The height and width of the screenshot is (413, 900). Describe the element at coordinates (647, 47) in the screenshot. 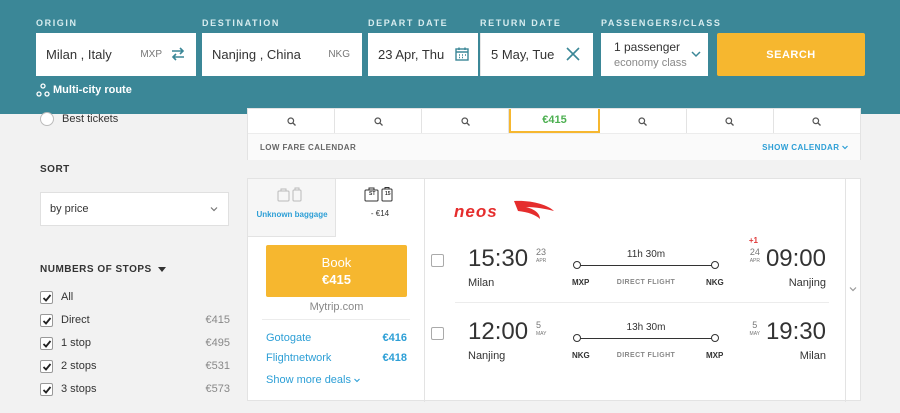

I see `passengers-value: 1 passenger` at that location.